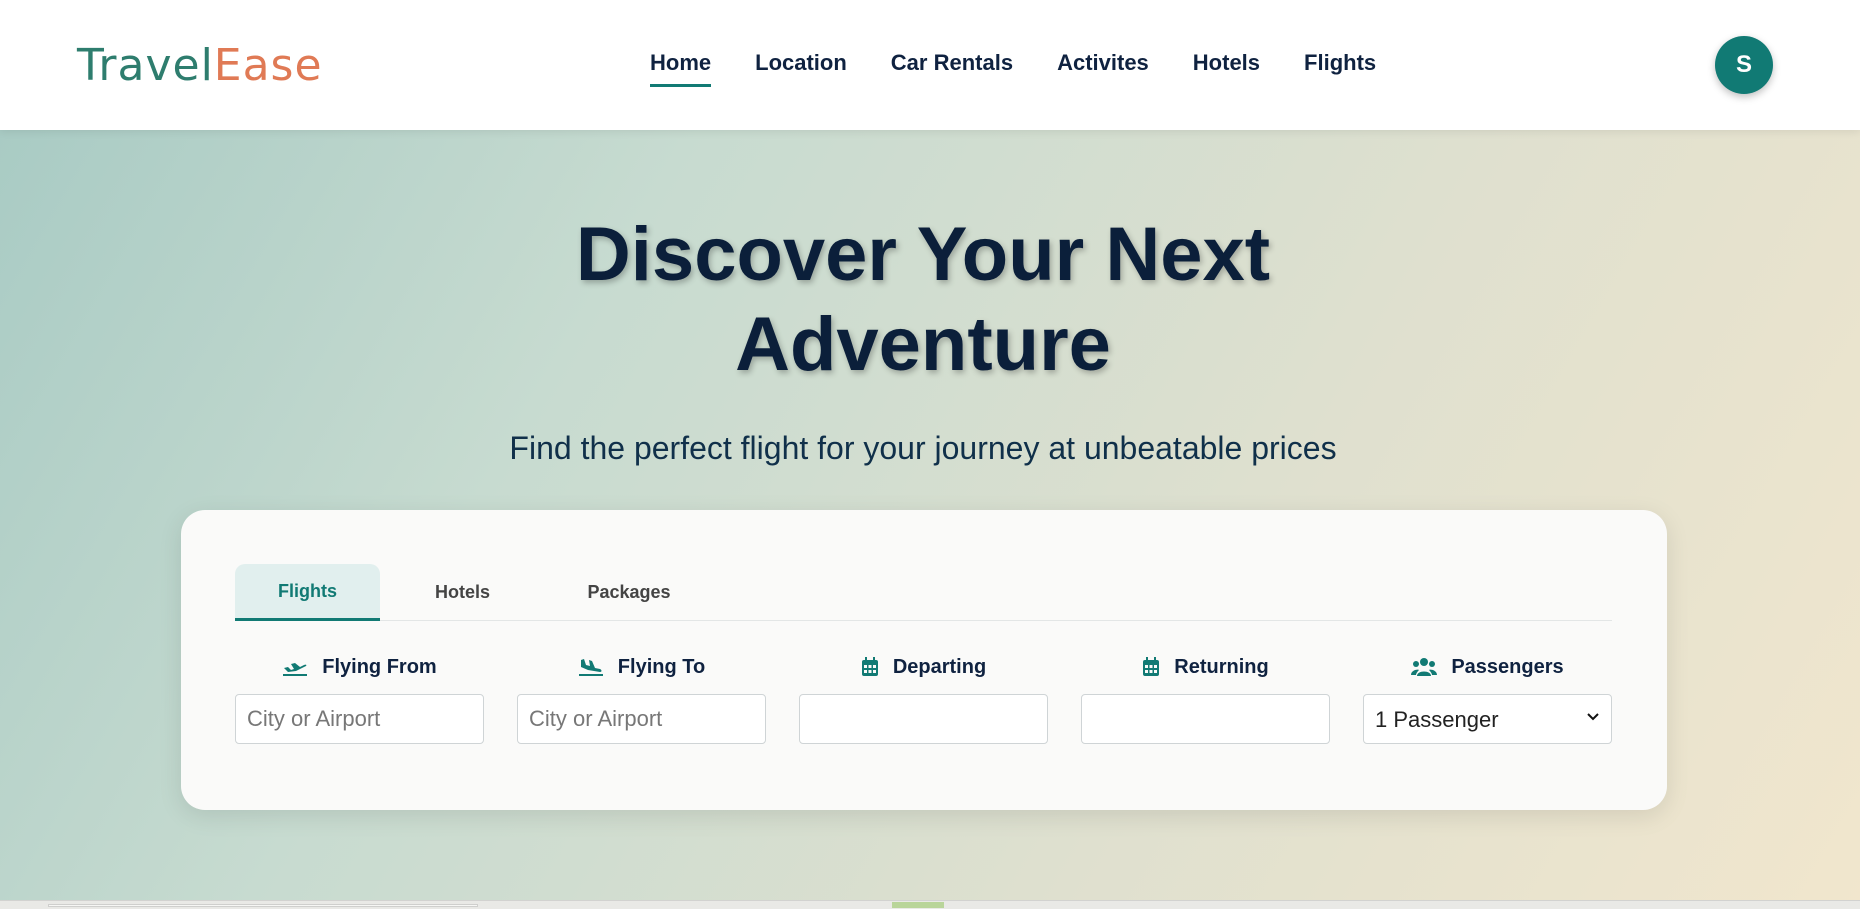 This screenshot has height=909, width=1860. I want to click on brand-logo: TravelEase, so click(200, 66).